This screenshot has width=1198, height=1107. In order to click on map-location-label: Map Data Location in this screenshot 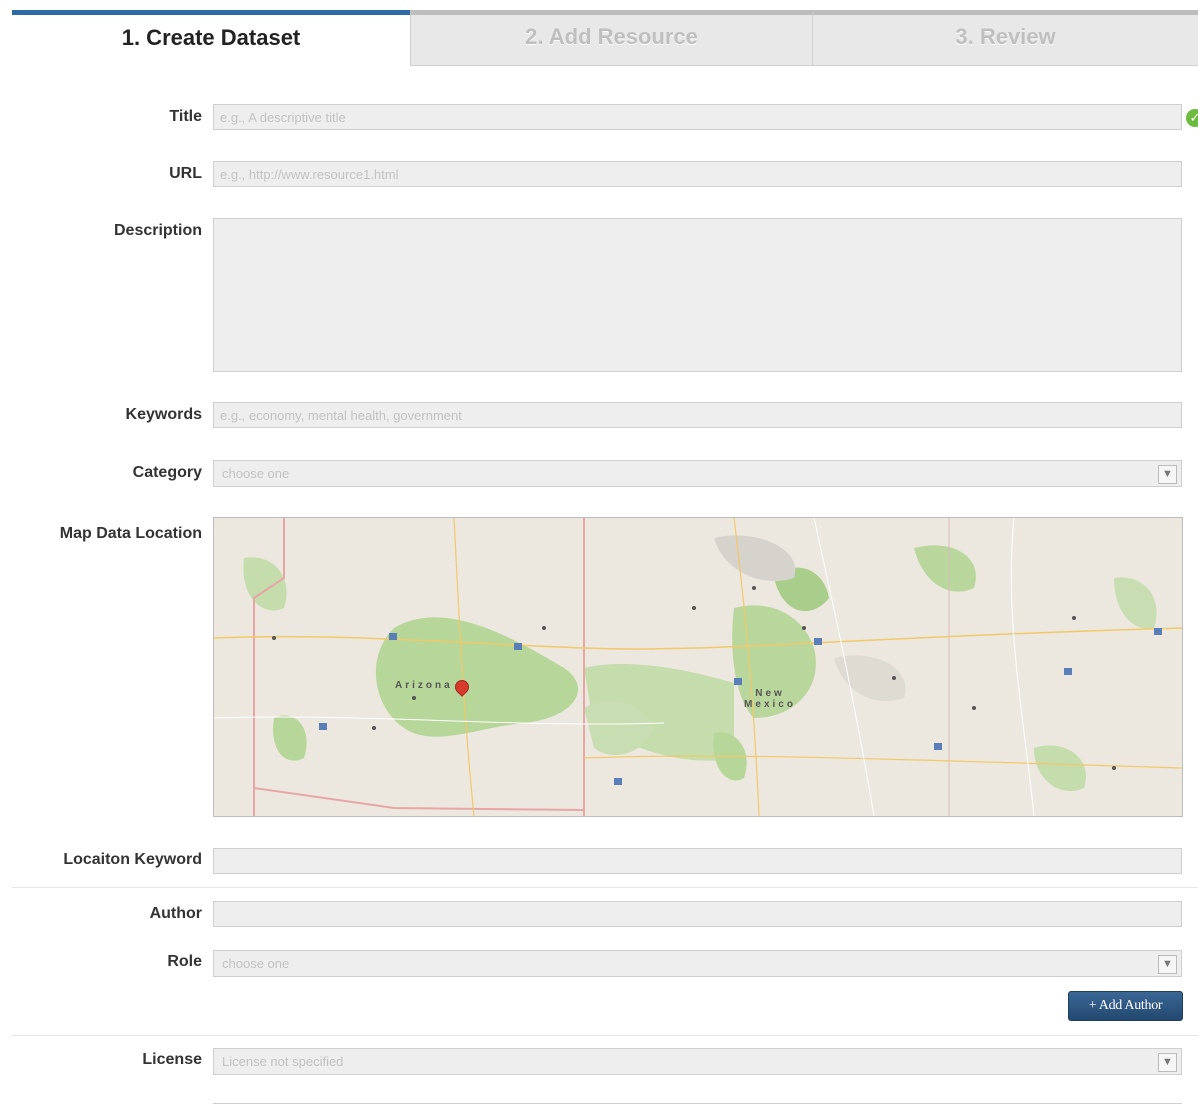, I will do `click(130, 533)`.